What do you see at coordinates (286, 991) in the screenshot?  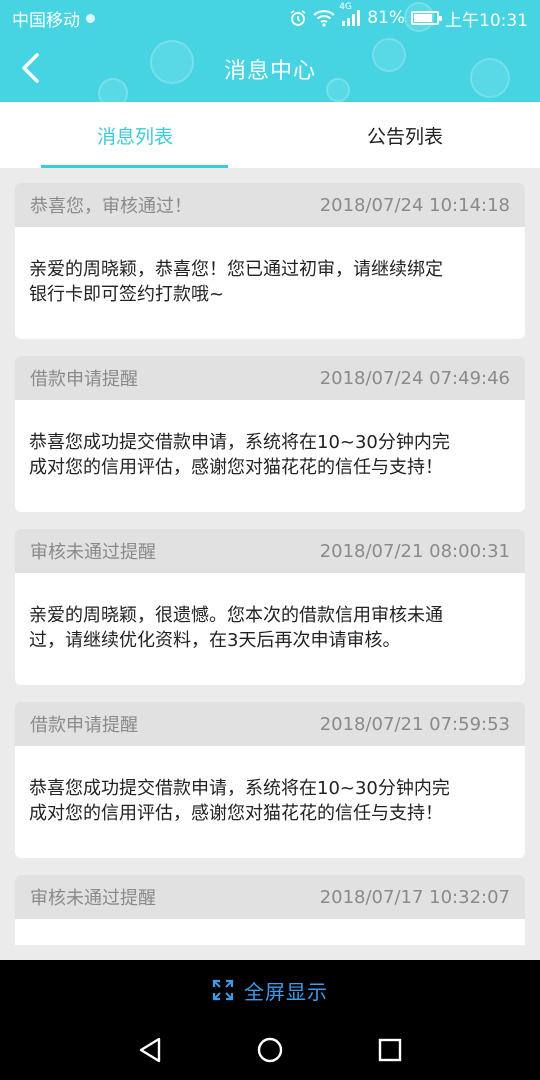 I see `fullscreen-label: 全屏显示` at bounding box center [286, 991].